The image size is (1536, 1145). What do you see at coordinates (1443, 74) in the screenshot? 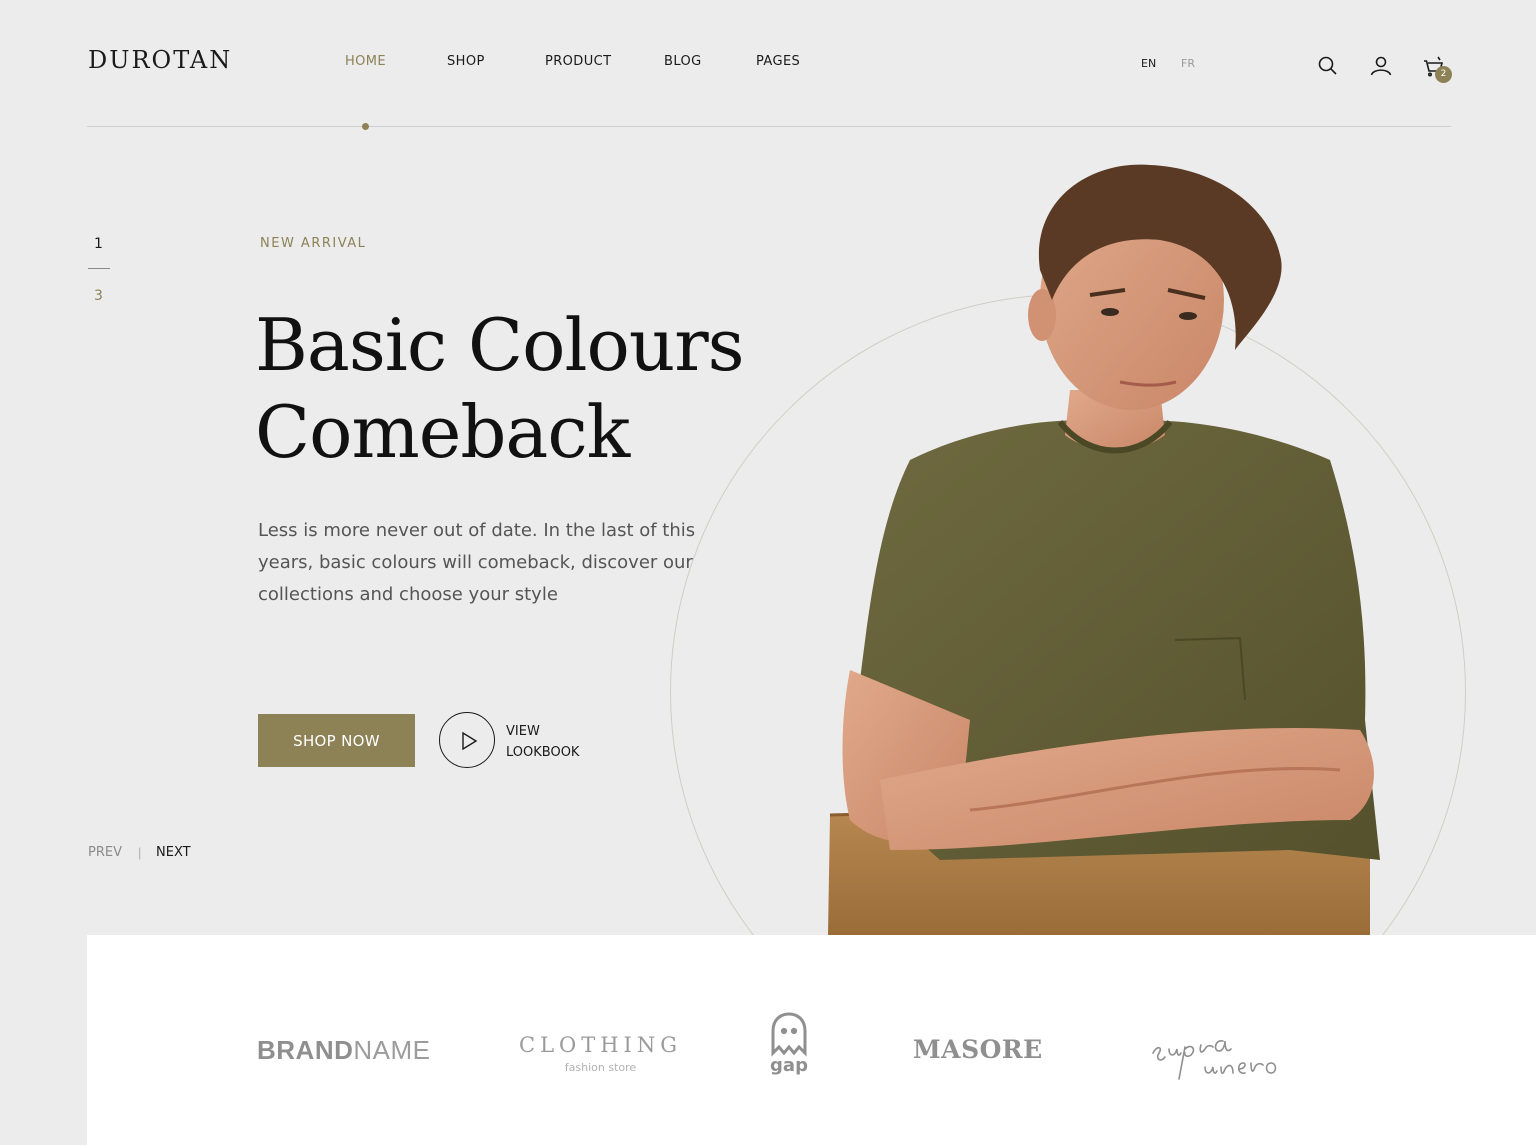
I see `cart-count-badge: 2` at bounding box center [1443, 74].